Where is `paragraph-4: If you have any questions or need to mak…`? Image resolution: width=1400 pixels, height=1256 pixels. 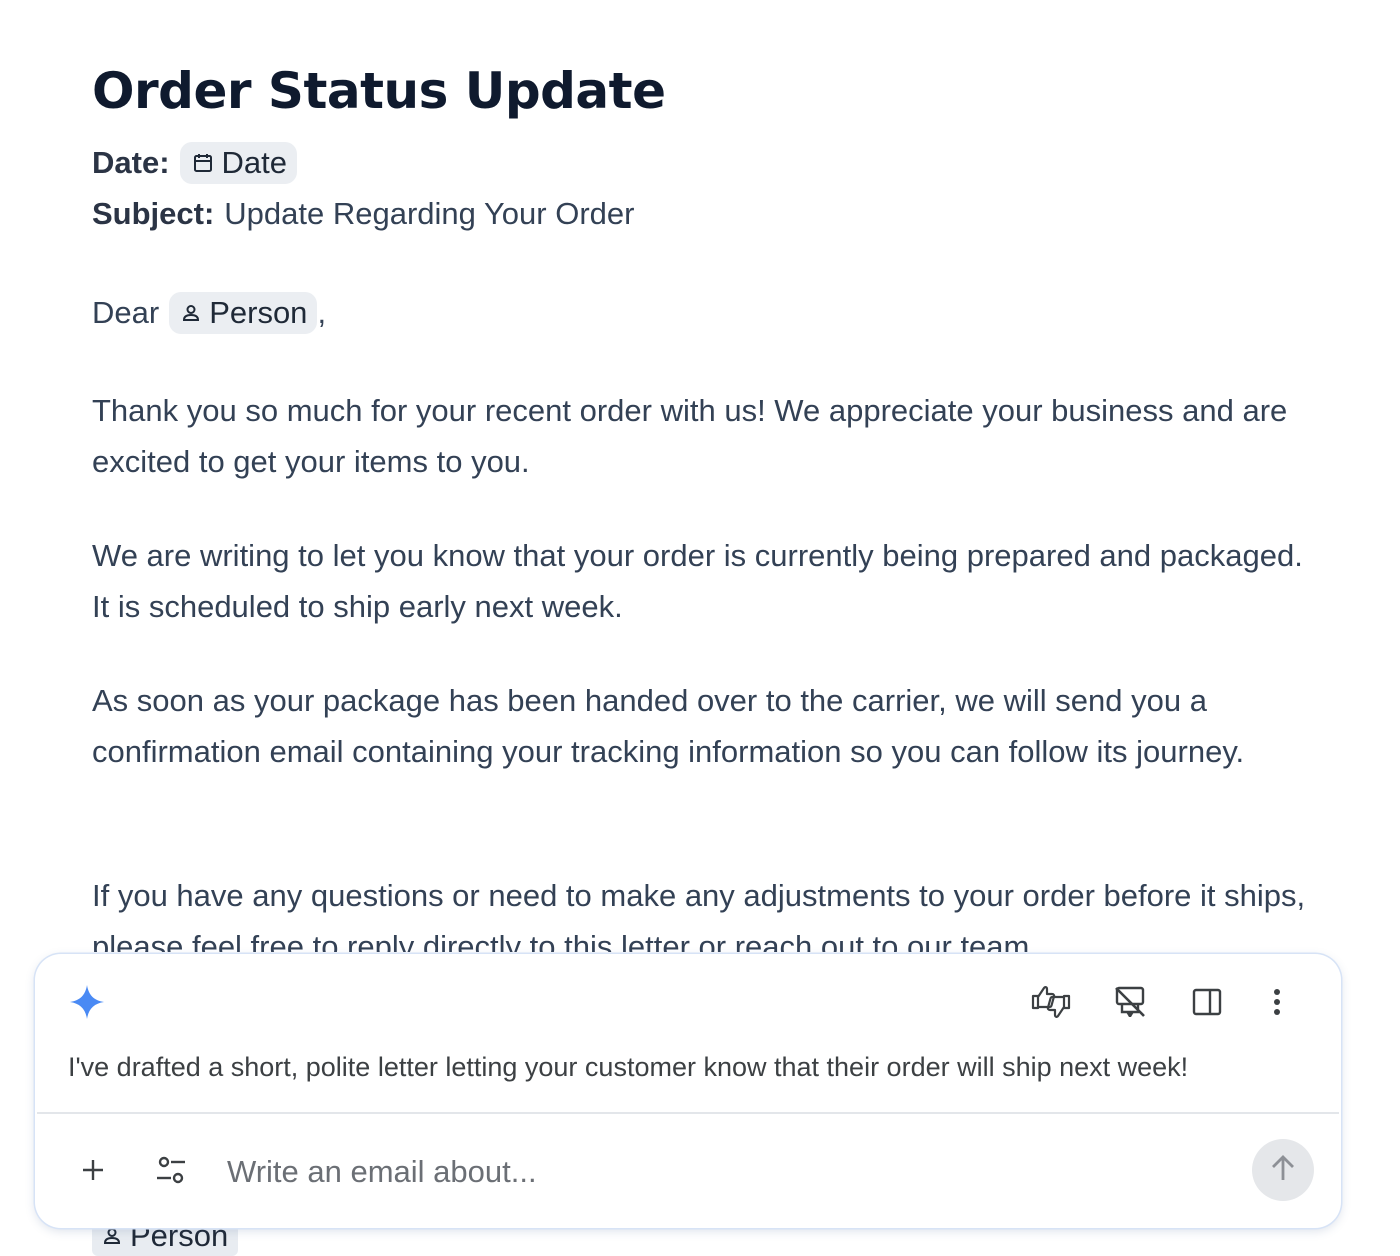 paragraph-4: If you have any questions or need to mak… is located at coordinates (699, 915).